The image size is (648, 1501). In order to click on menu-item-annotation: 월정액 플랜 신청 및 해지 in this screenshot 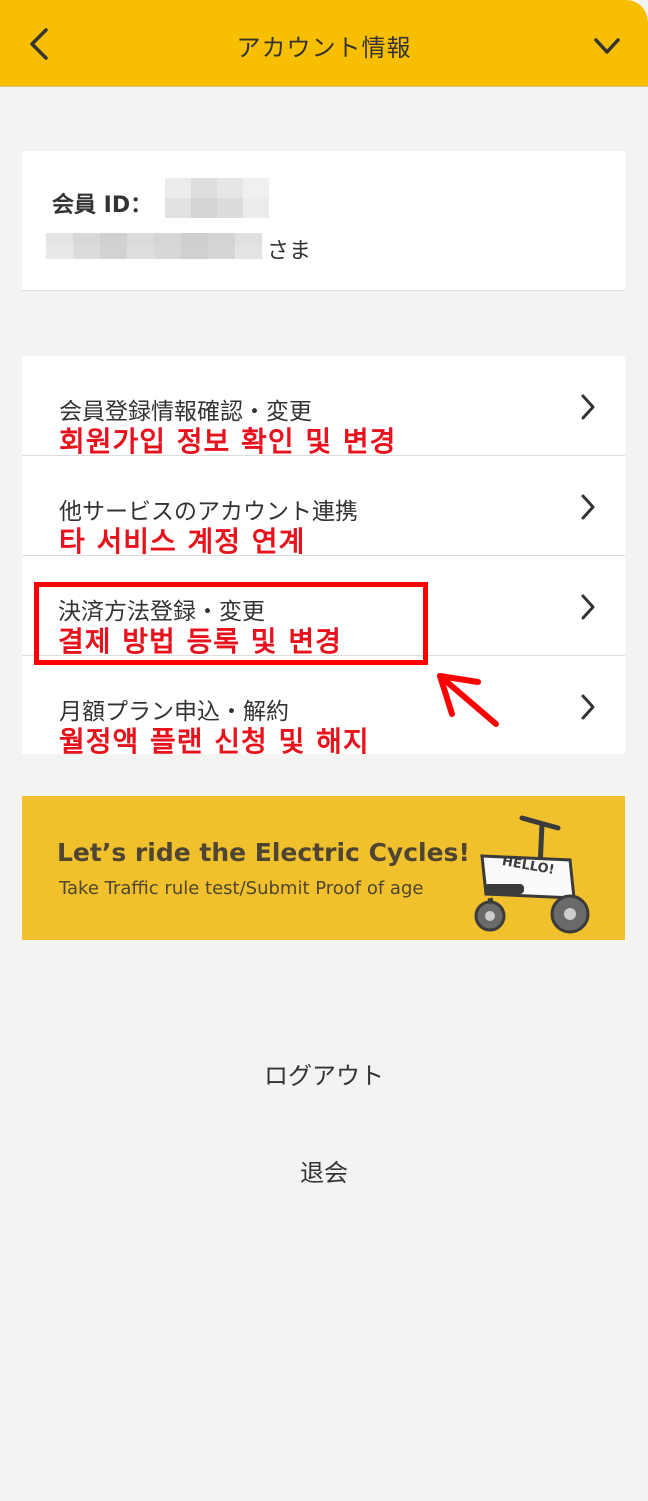, I will do `click(214, 741)`.